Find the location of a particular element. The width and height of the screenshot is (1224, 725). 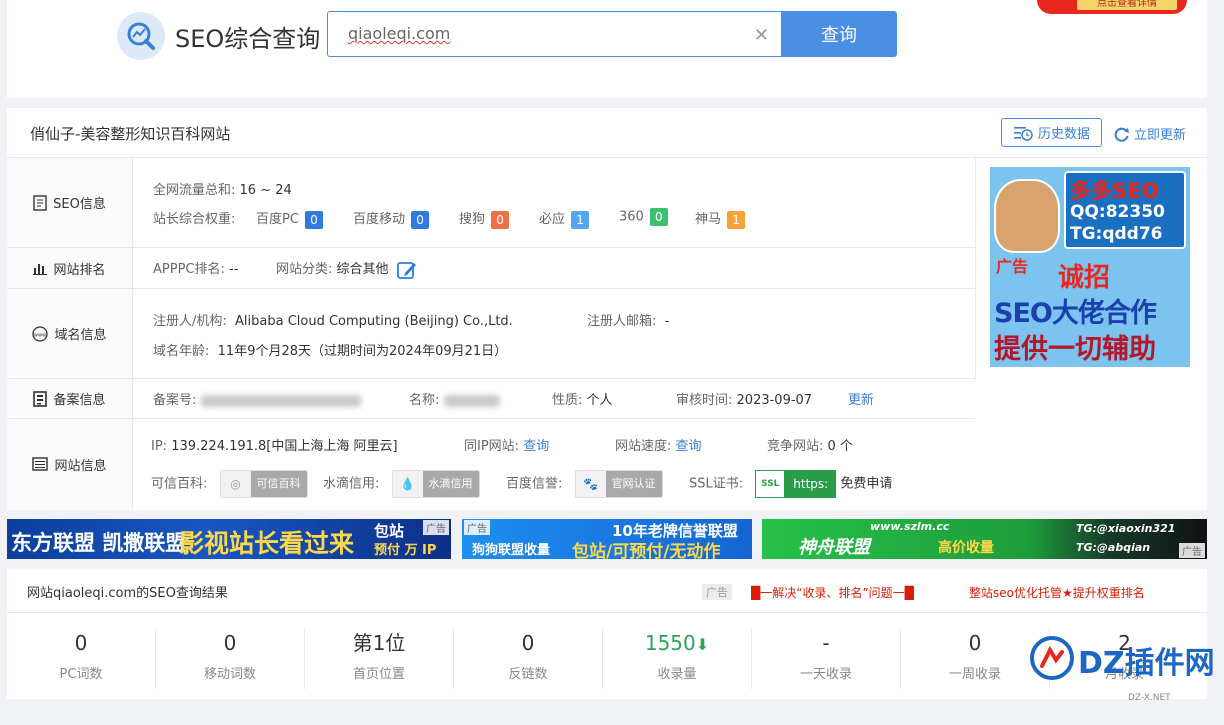

seo-logo-icon is located at coordinates (141, 36).